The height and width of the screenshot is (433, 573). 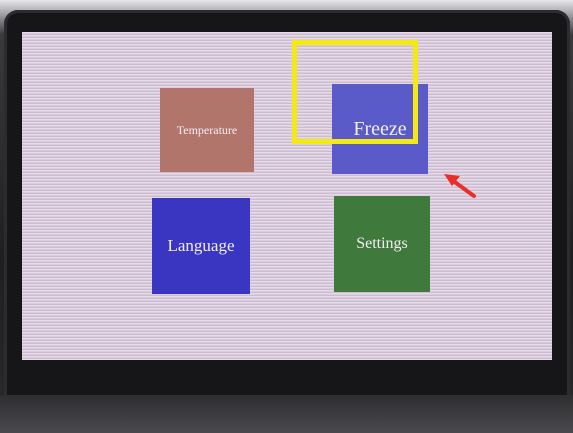 I want to click on arrow-pointer-icon, so click(x=460, y=186).